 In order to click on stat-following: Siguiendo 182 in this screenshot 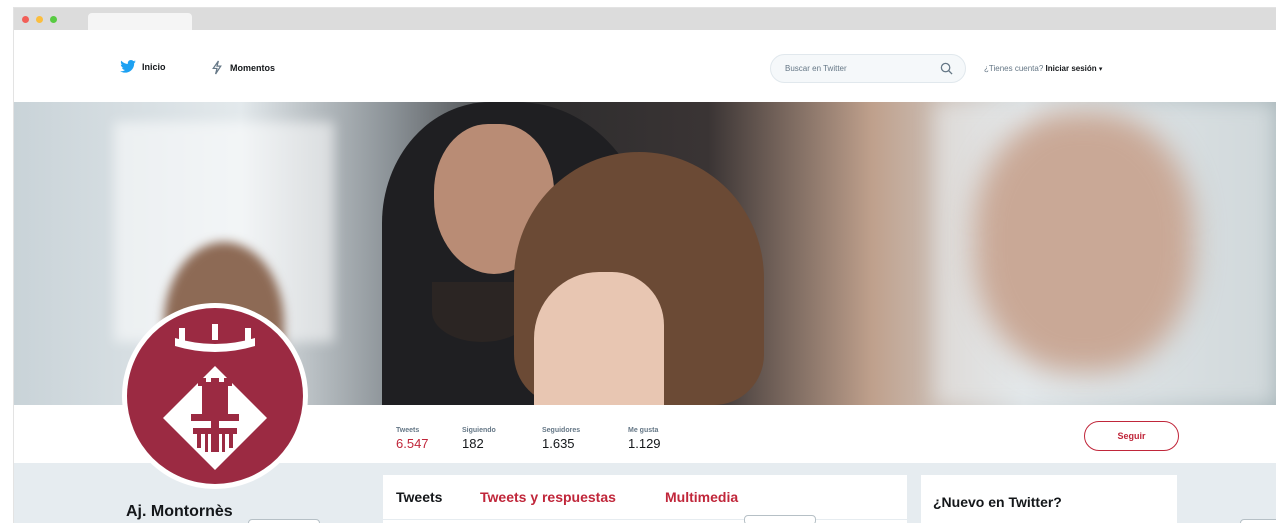, I will do `click(479, 439)`.